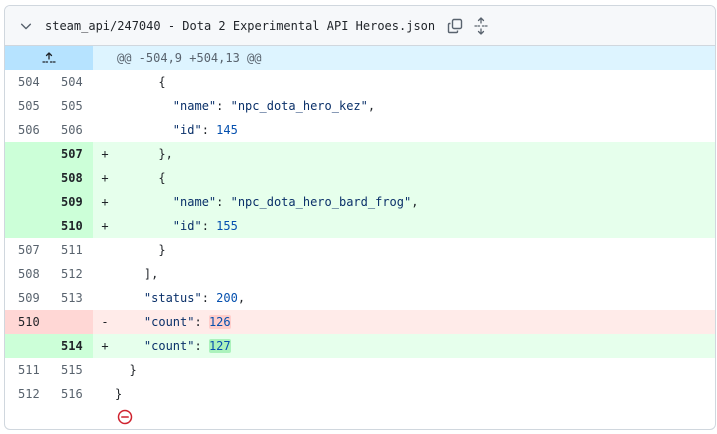 The image size is (717, 434). Describe the element at coordinates (219, 346) in the screenshot. I see `code-token: 127` at that location.